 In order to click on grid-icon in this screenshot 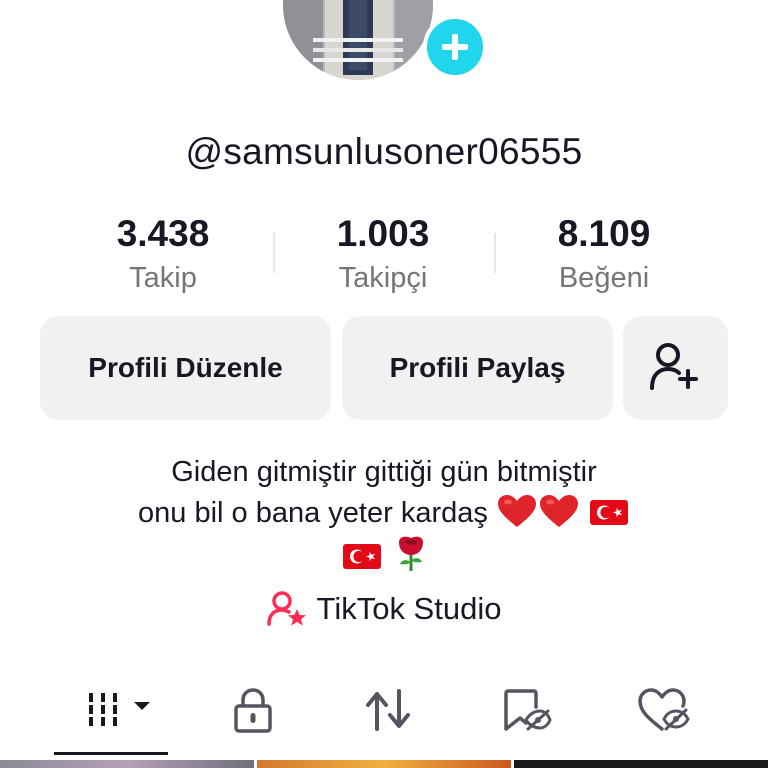, I will do `click(119, 709)`.